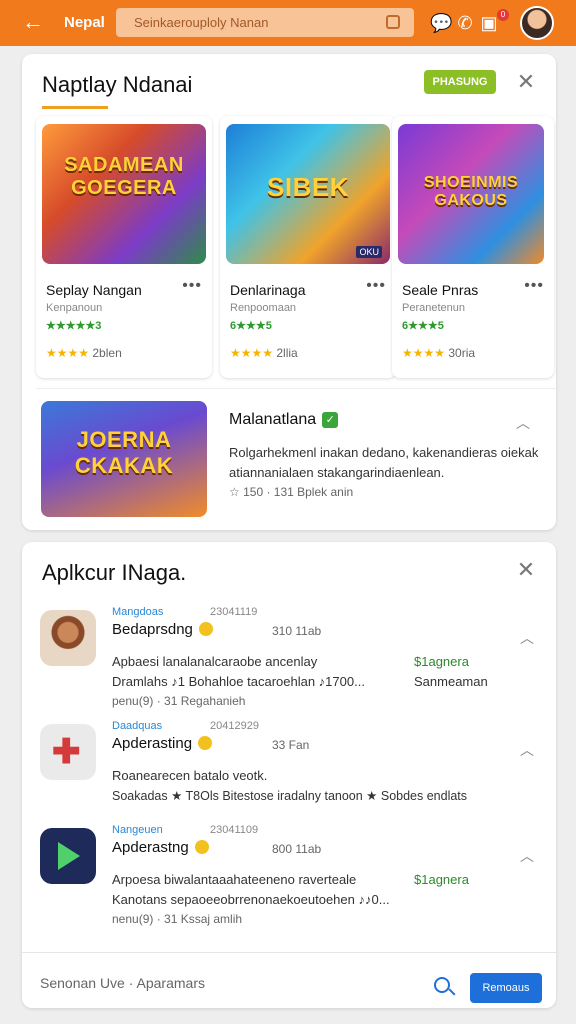 This screenshot has width=576, height=1024. I want to click on search-icon, so click(442, 985).